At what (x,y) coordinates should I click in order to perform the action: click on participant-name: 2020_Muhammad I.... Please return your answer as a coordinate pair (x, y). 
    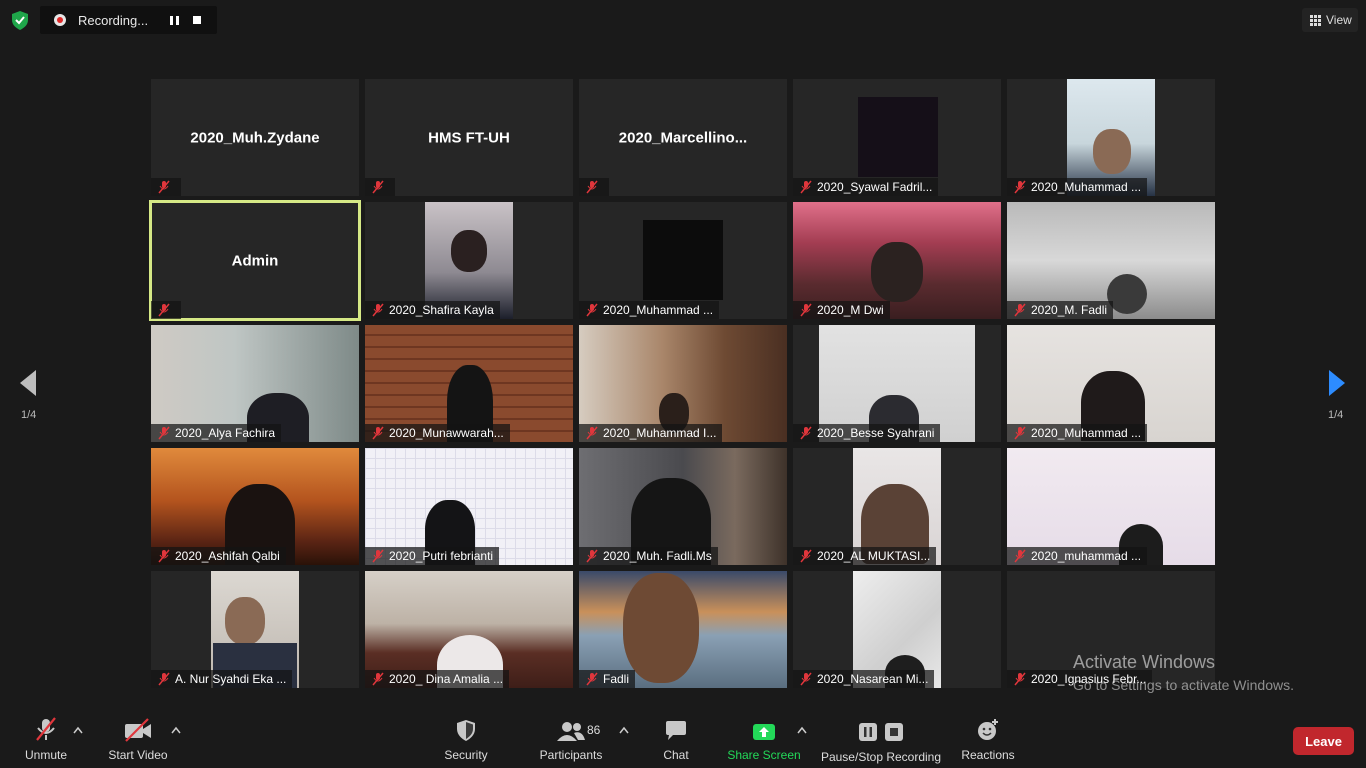
    Looking at the image, I should click on (660, 433).